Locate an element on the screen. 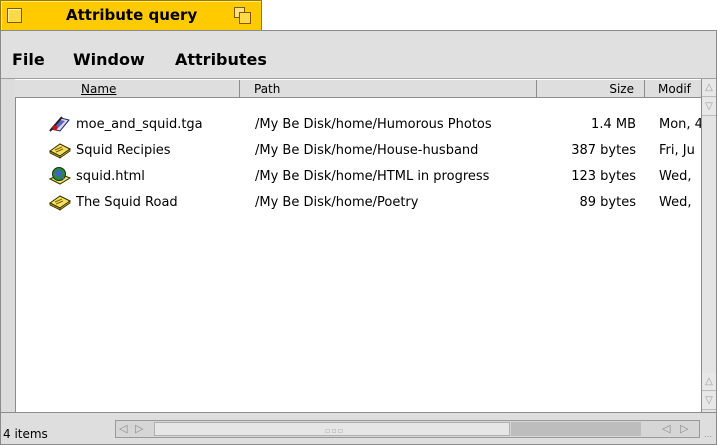 The image size is (717, 445). image-file-icon is located at coordinates (59, 124).